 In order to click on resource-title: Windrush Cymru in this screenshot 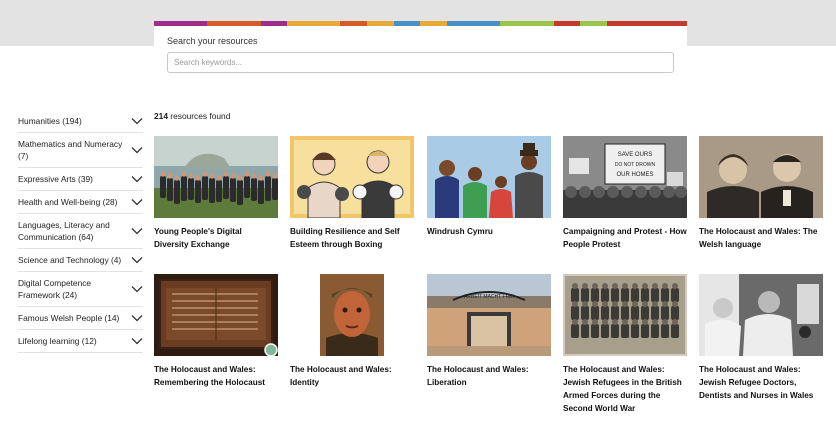, I will do `click(489, 231)`.